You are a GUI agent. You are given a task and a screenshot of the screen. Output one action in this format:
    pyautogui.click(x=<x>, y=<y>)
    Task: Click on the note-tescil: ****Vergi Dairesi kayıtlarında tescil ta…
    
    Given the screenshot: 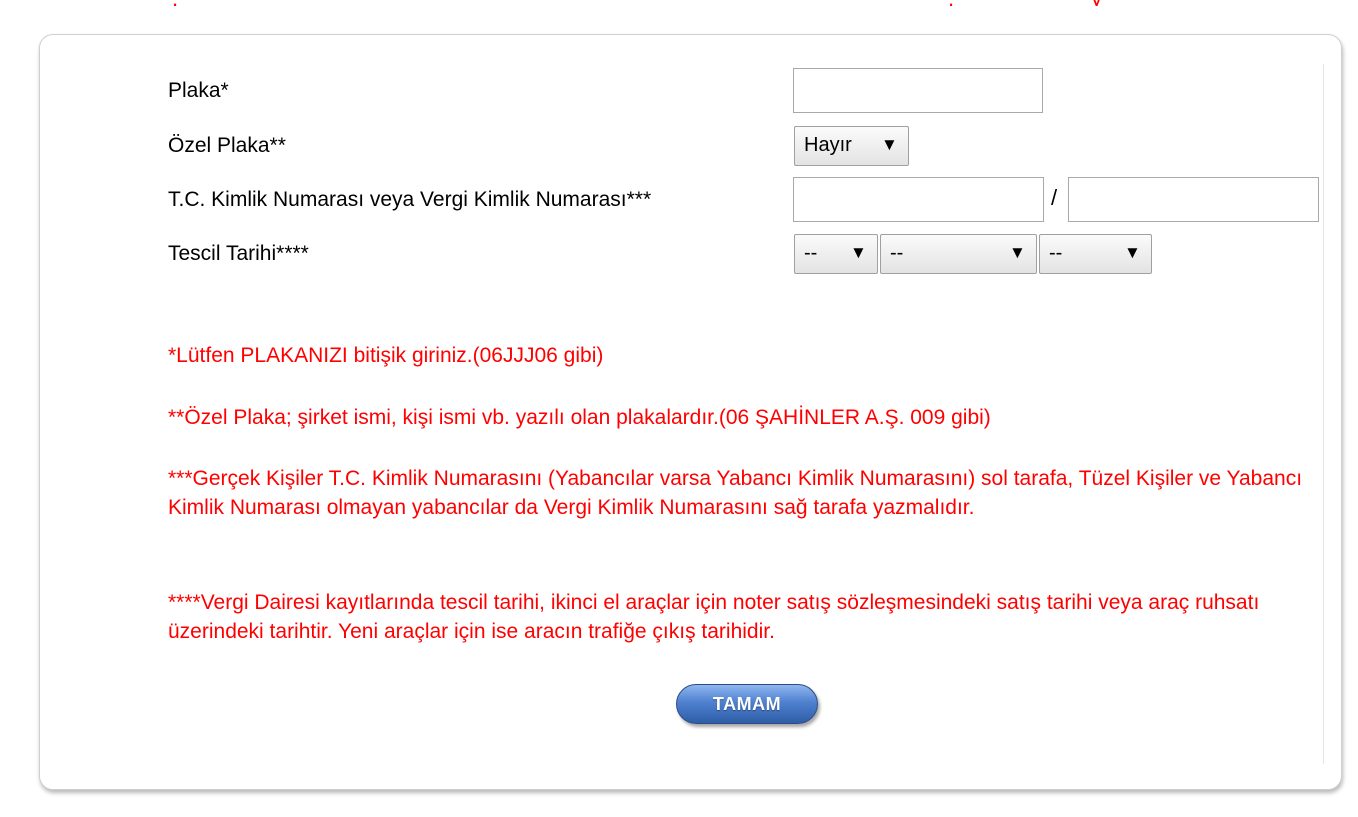 What is the action you would take?
    pyautogui.click(x=714, y=617)
    